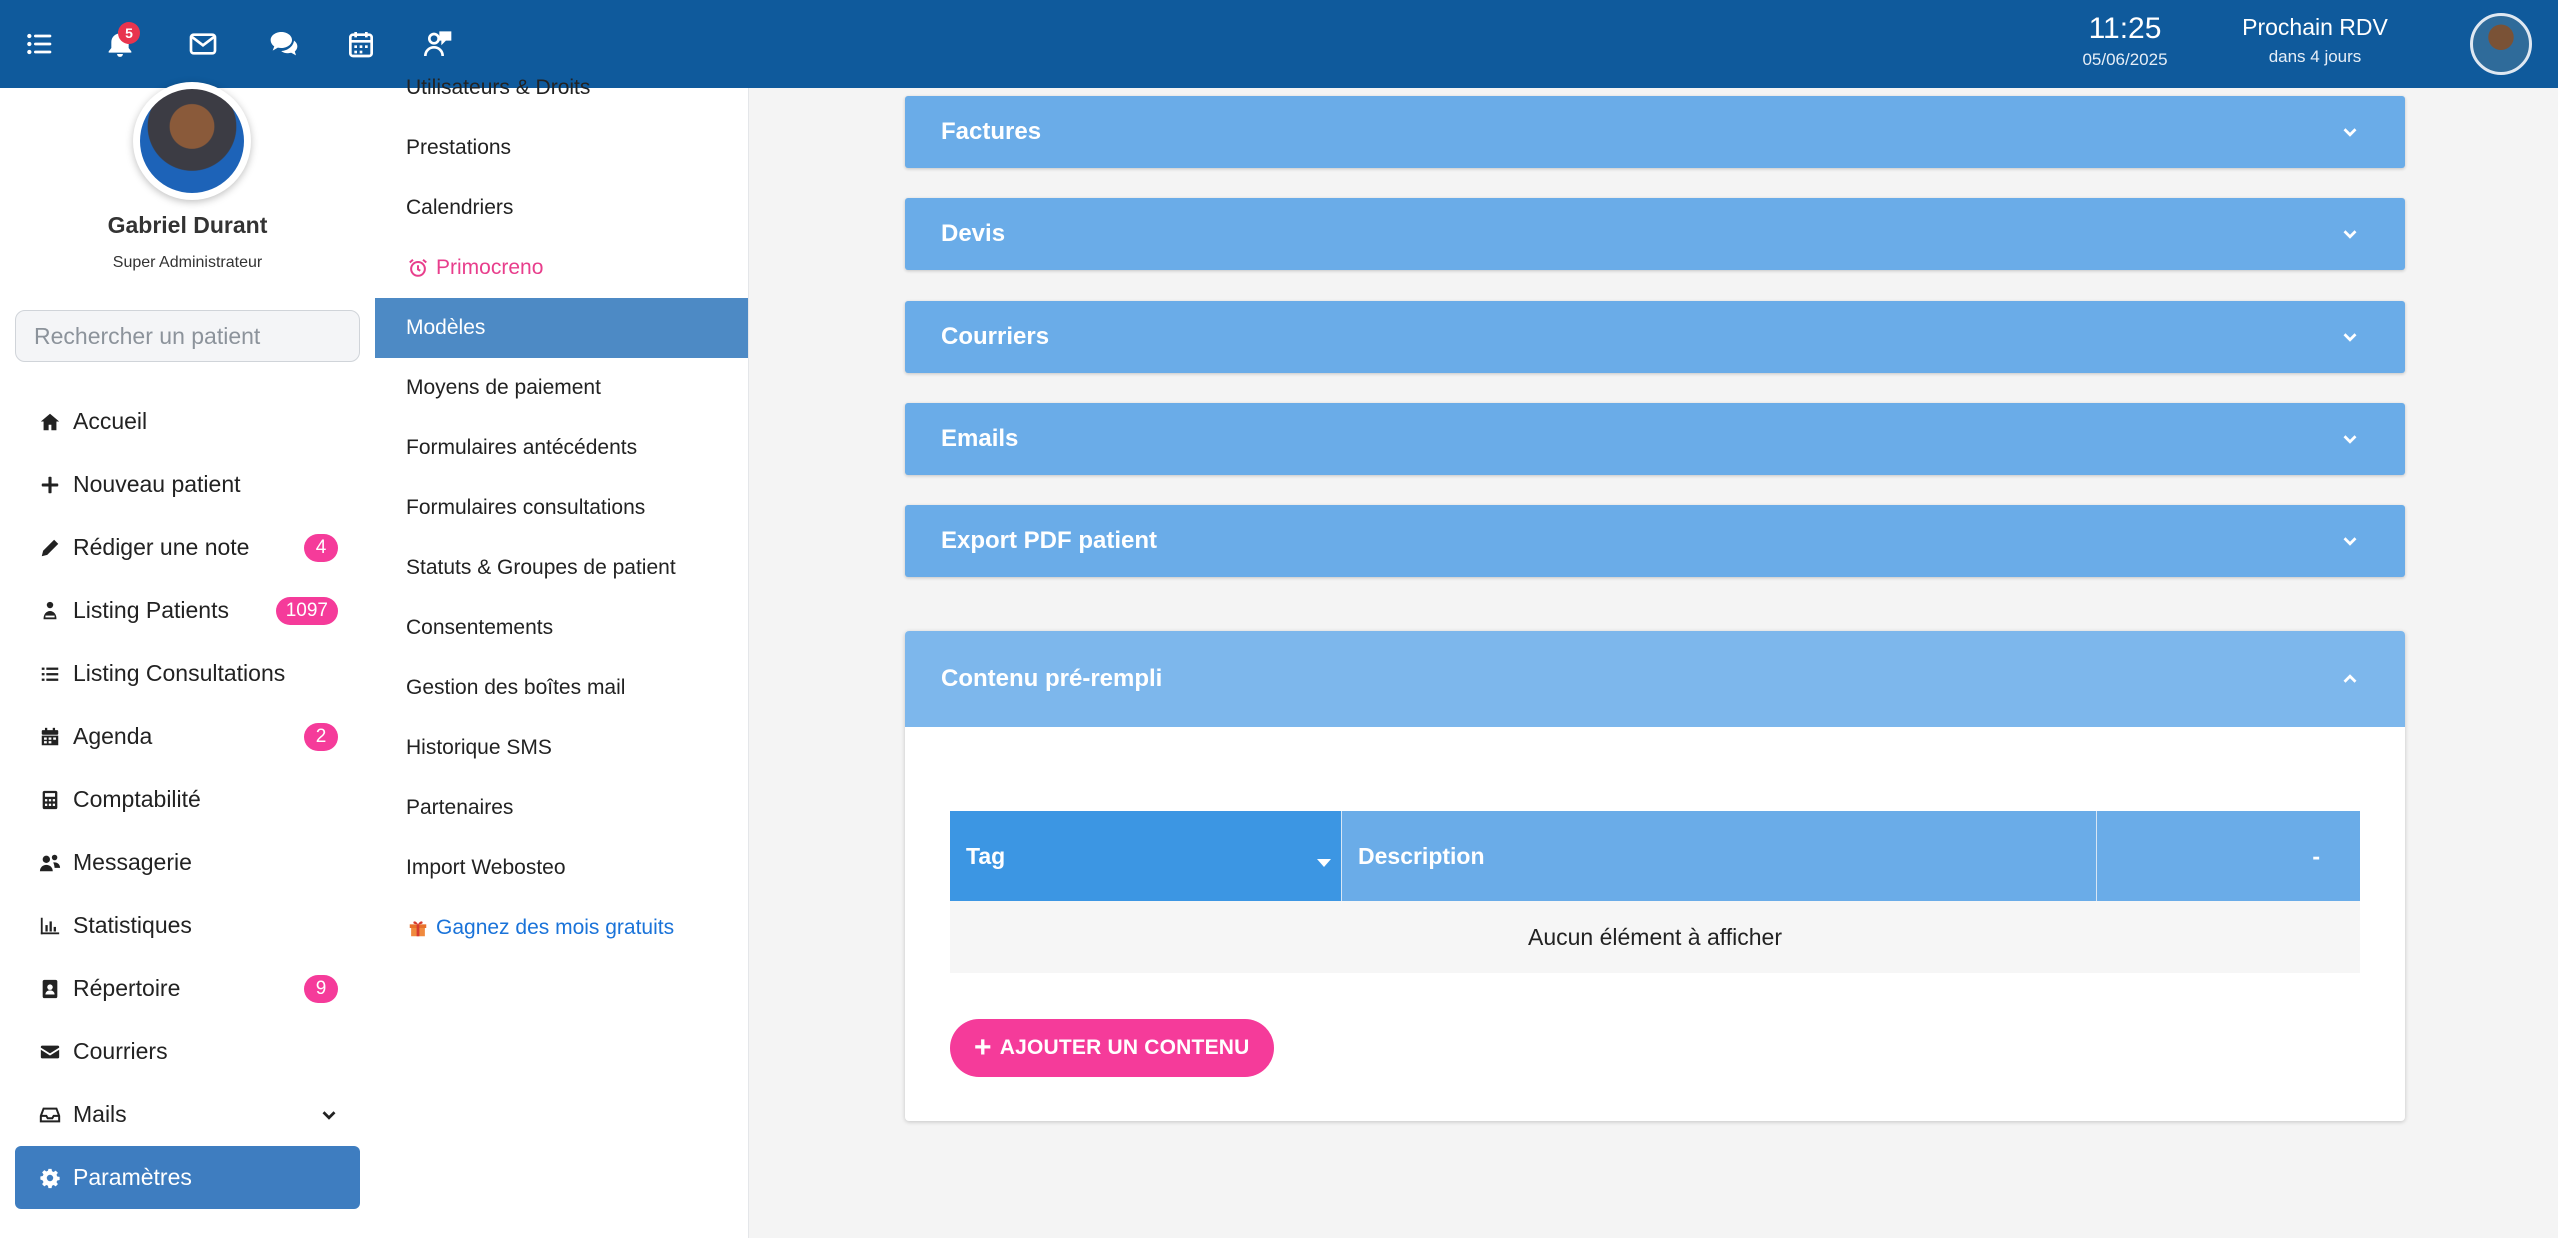  Describe the element at coordinates (1324, 863) in the screenshot. I see `sort-caret-icon` at that location.